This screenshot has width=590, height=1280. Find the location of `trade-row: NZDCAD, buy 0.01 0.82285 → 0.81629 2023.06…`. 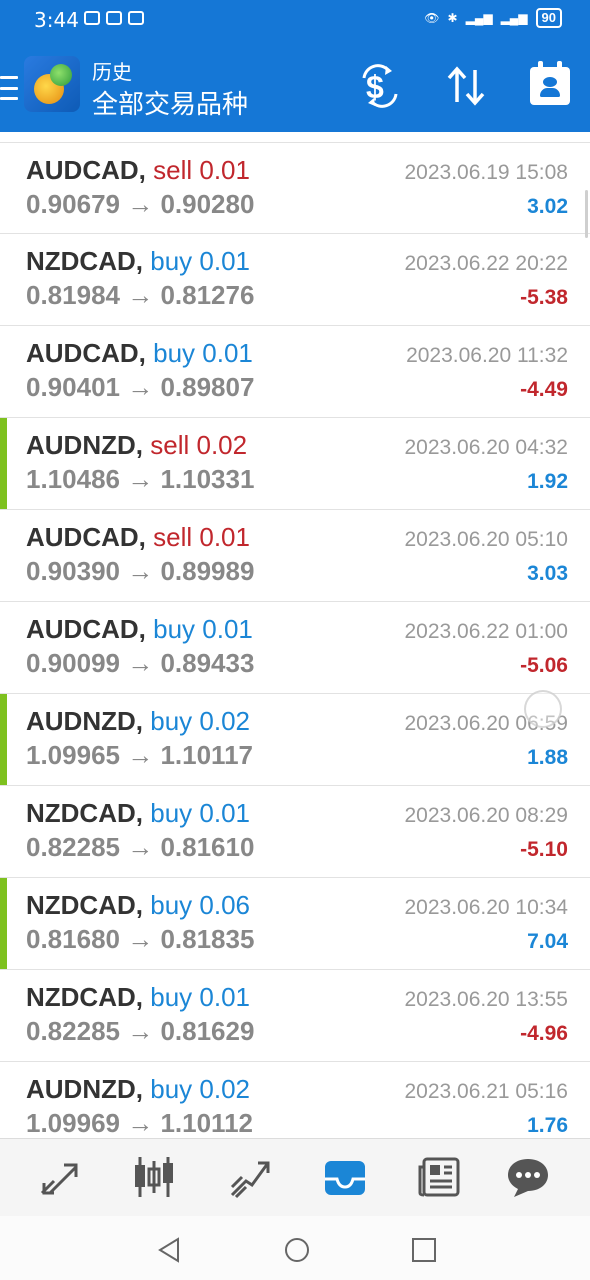

trade-row: NZDCAD, buy 0.01 0.82285 → 0.81629 2023.06… is located at coordinates (295, 1016).